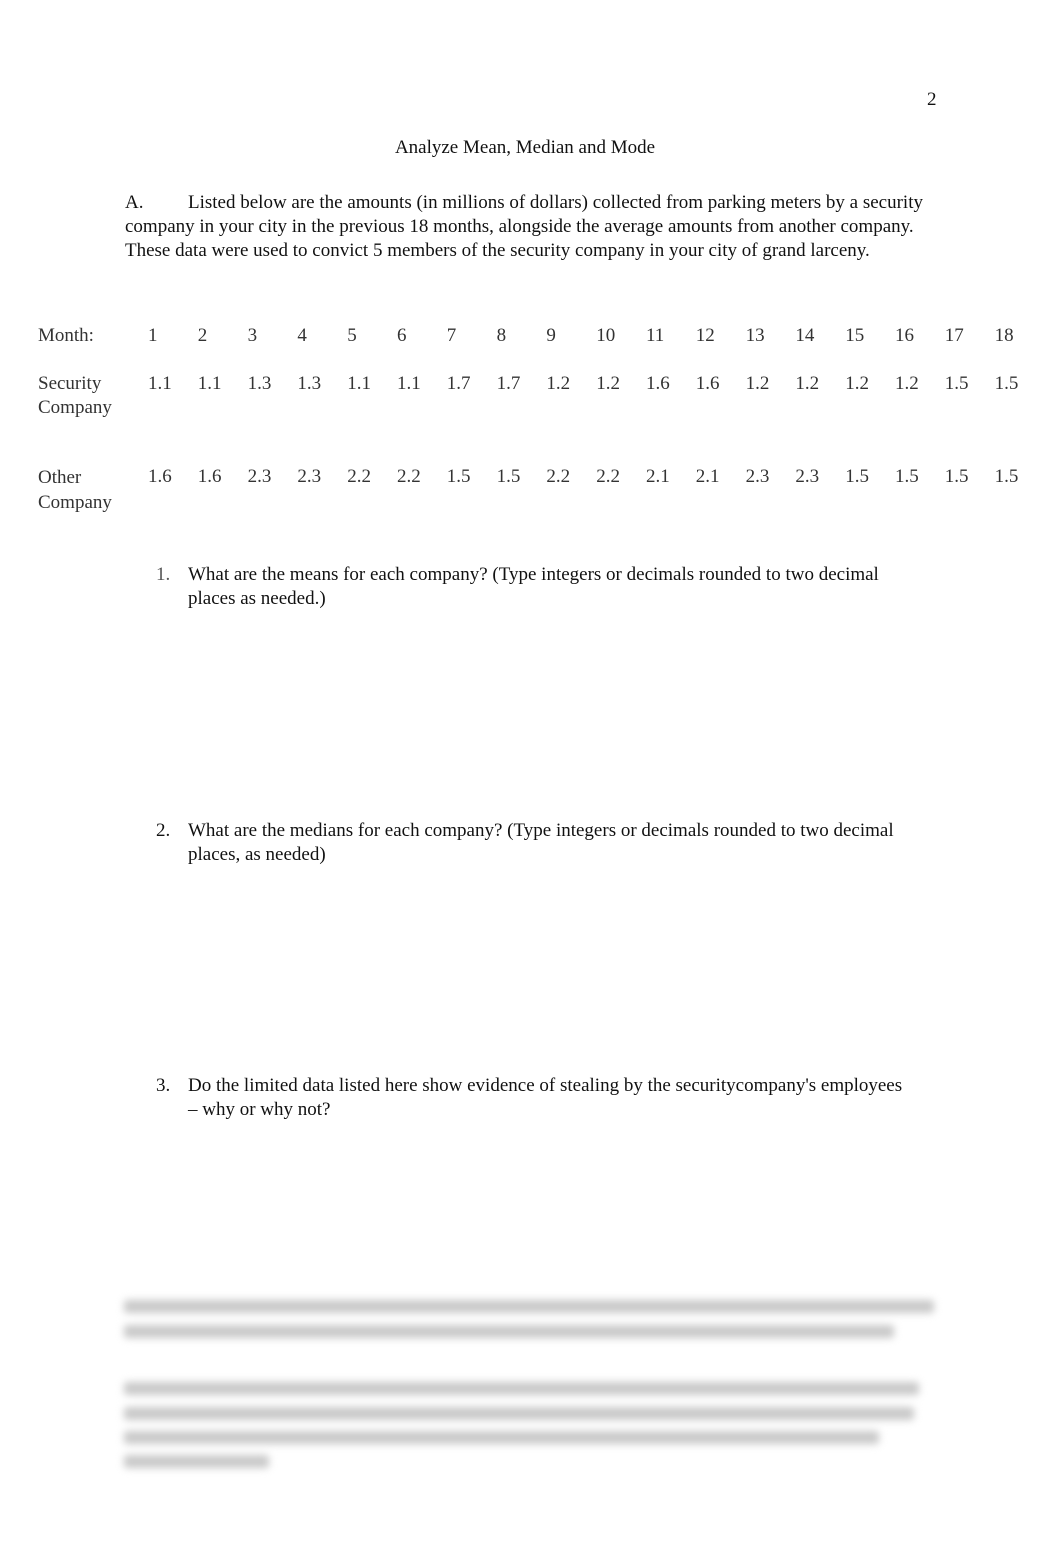  What do you see at coordinates (163, 574) in the screenshot?
I see `question-number: 1.` at bounding box center [163, 574].